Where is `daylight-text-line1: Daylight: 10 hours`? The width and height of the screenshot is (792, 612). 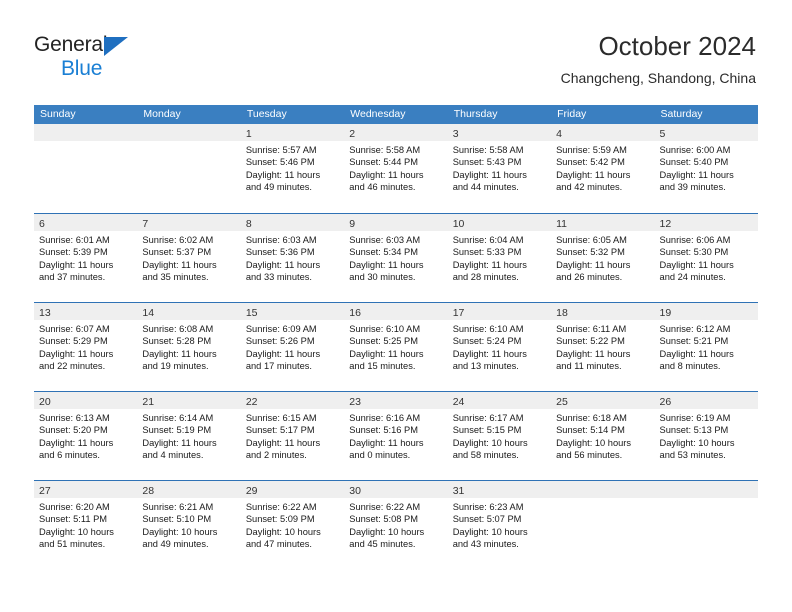
daylight-text-line1: Daylight: 10 hours is located at coordinates (180, 531).